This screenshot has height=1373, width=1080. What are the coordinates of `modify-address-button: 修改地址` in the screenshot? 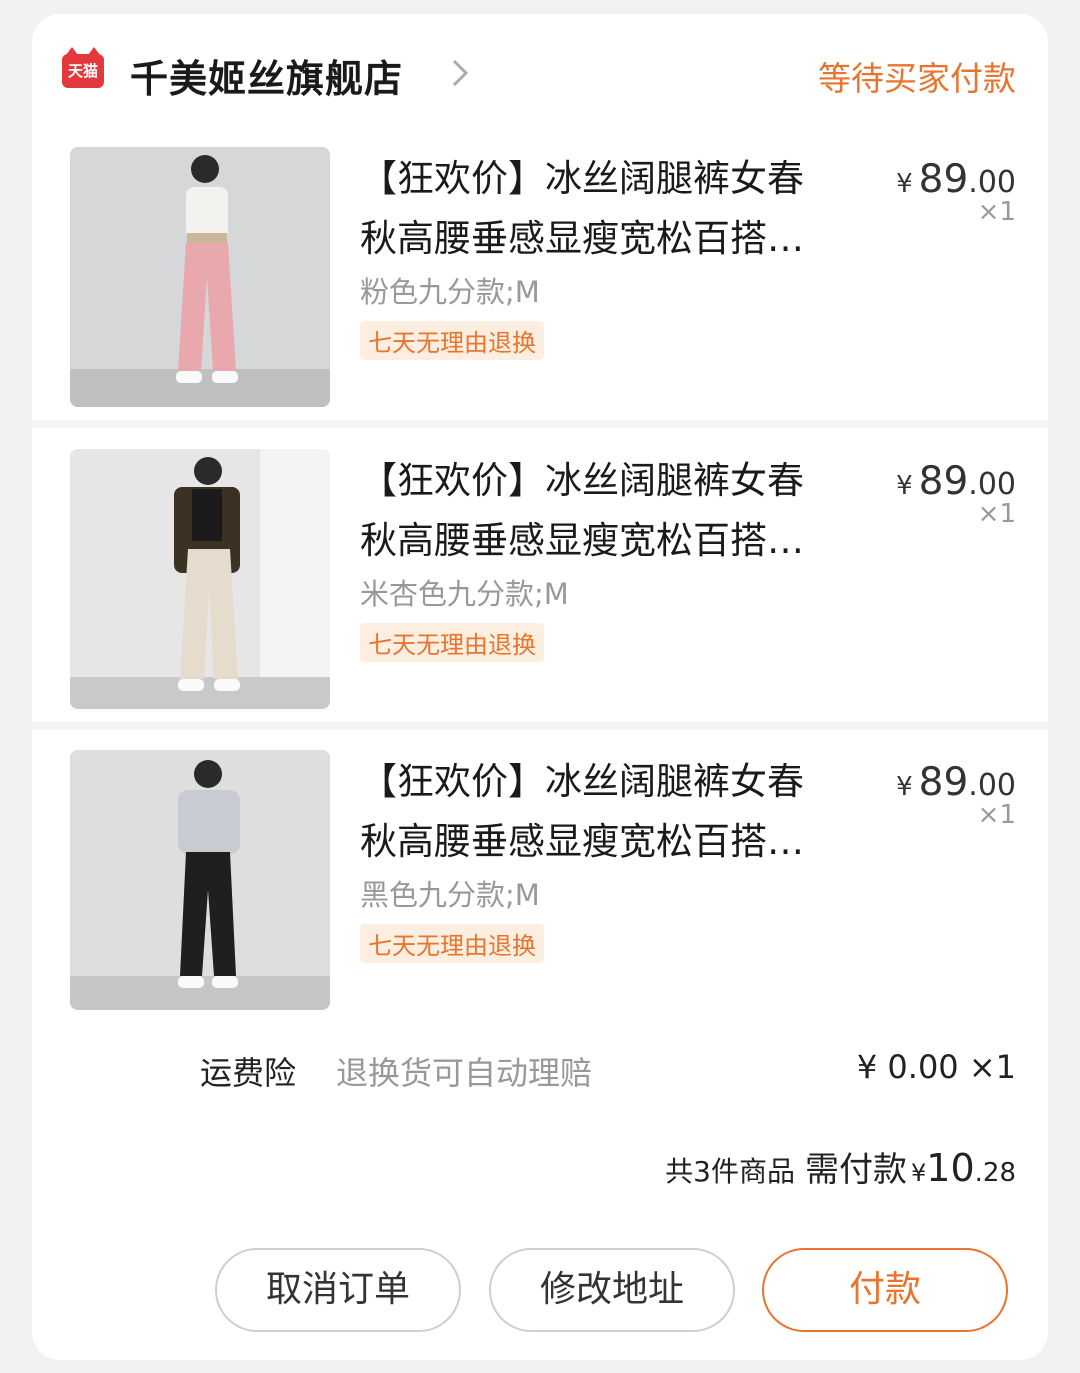 It's located at (612, 1290).